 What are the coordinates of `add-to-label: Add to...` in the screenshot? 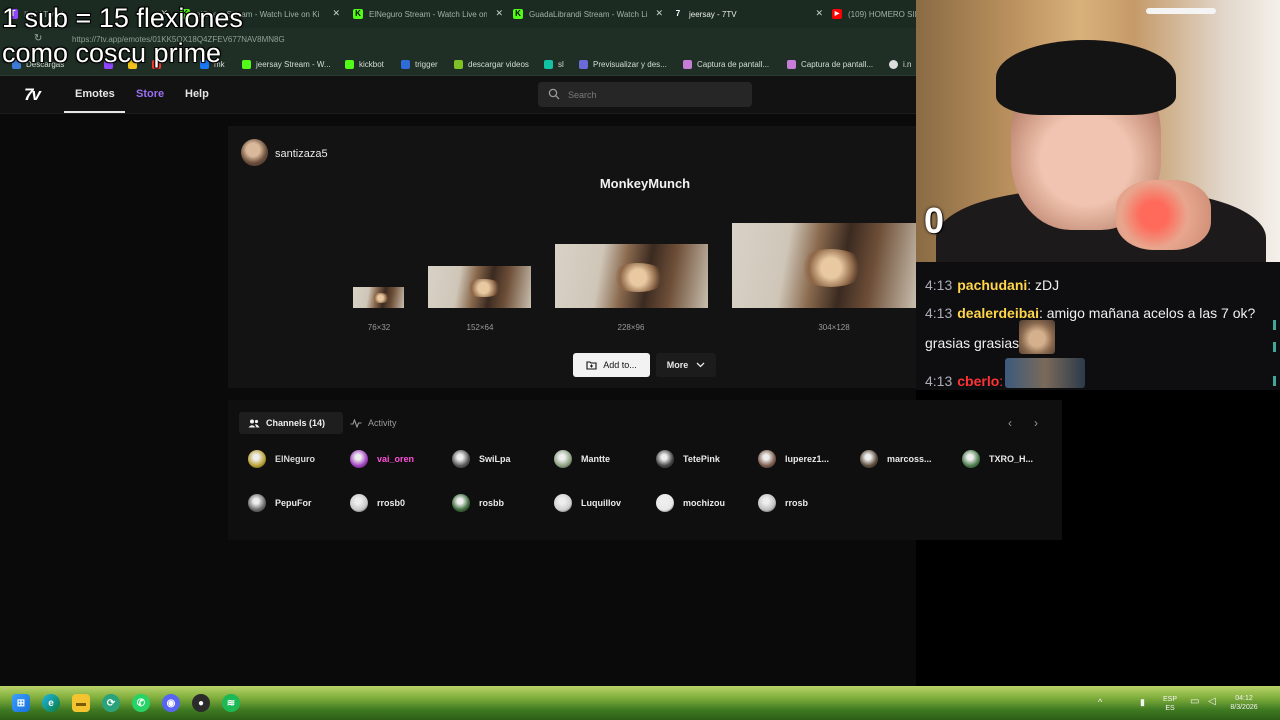 It's located at (620, 365).